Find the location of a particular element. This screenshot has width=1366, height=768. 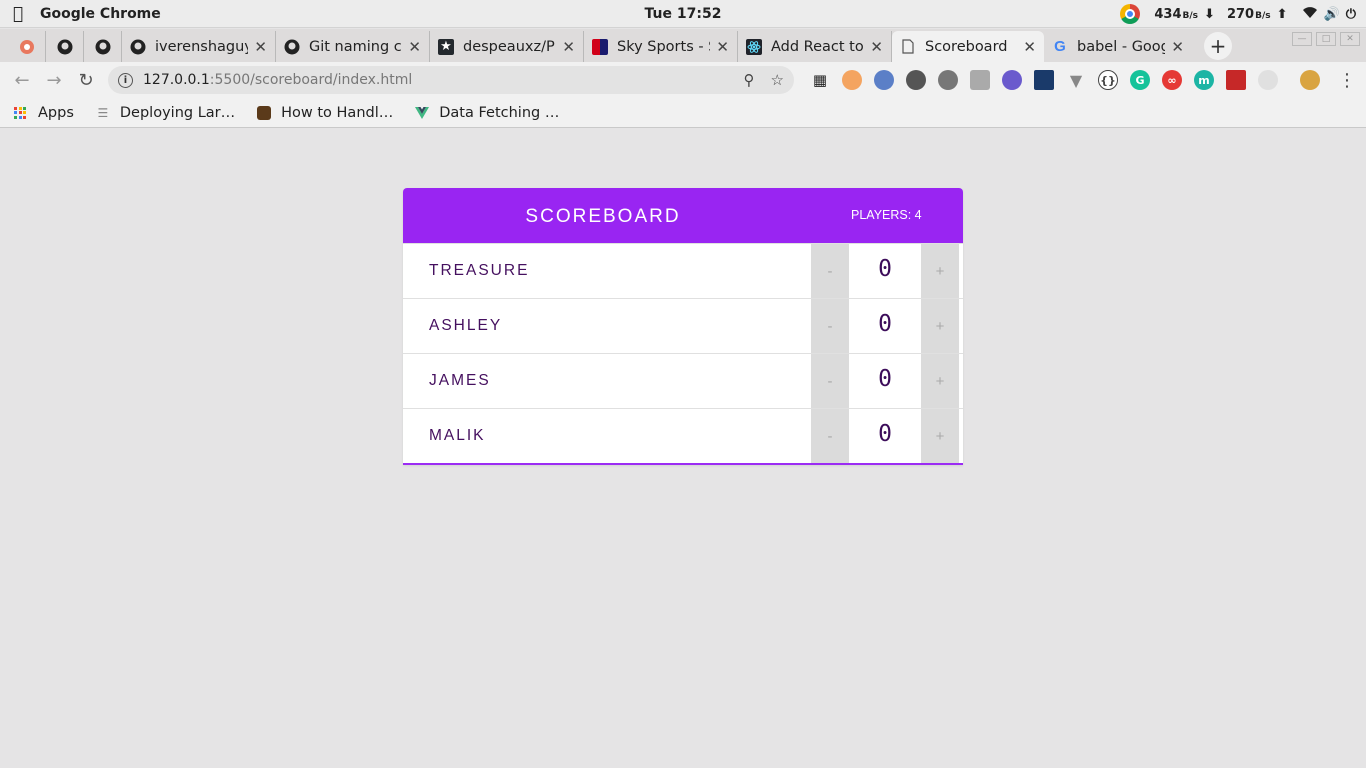

window-controls: — □ ✕ is located at coordinates (1326, 39).